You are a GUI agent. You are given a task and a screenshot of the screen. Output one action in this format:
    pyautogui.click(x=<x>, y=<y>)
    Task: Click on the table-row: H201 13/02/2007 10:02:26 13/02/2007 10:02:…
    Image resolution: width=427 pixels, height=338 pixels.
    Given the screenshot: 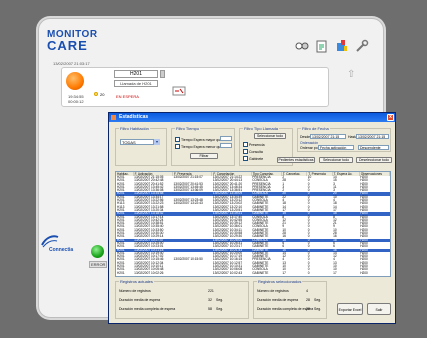 What is the action you would take?
    pyautogui.click(x=253, y=272)
    